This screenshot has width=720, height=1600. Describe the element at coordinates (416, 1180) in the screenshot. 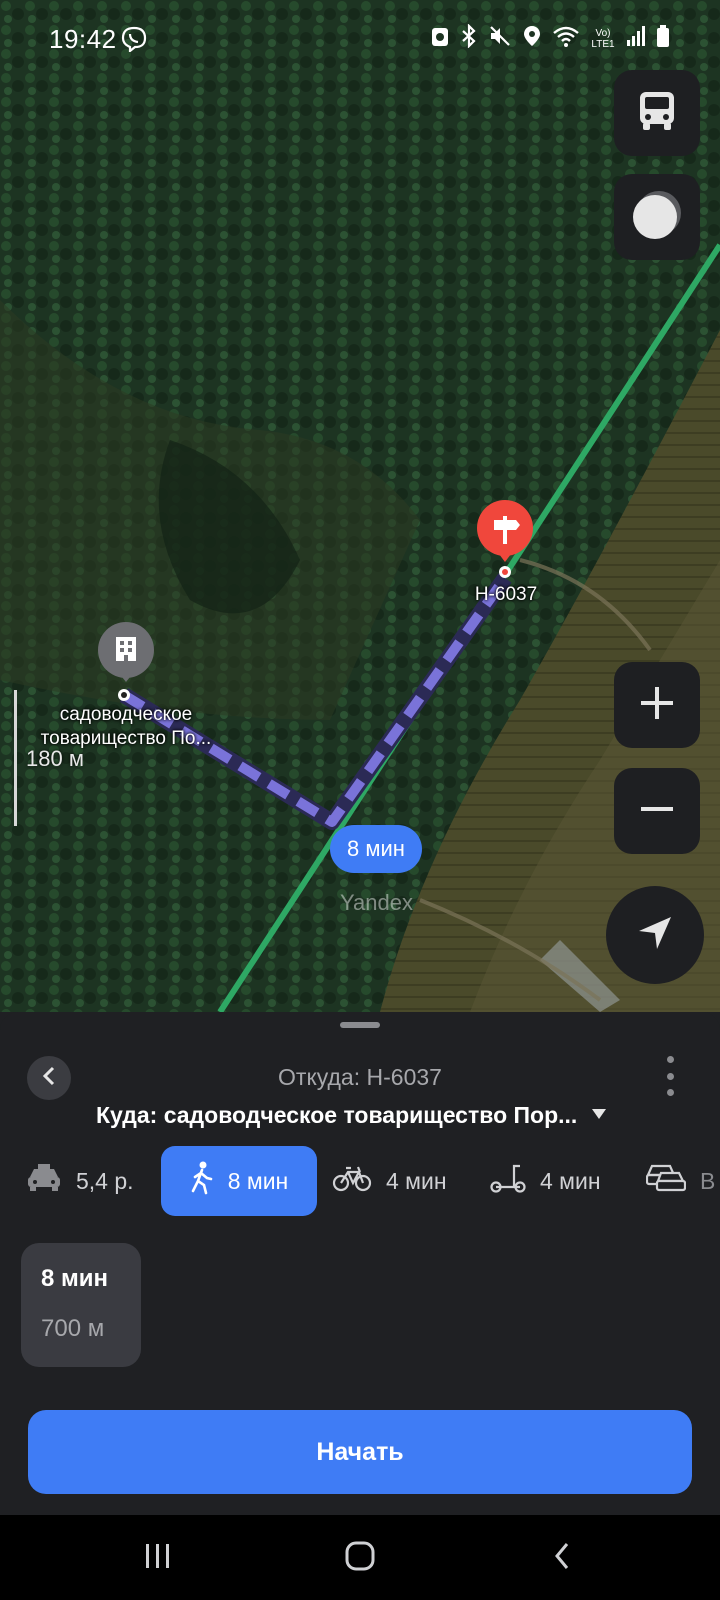

I see `mode-bicycle-label: 4 мин` at that location.